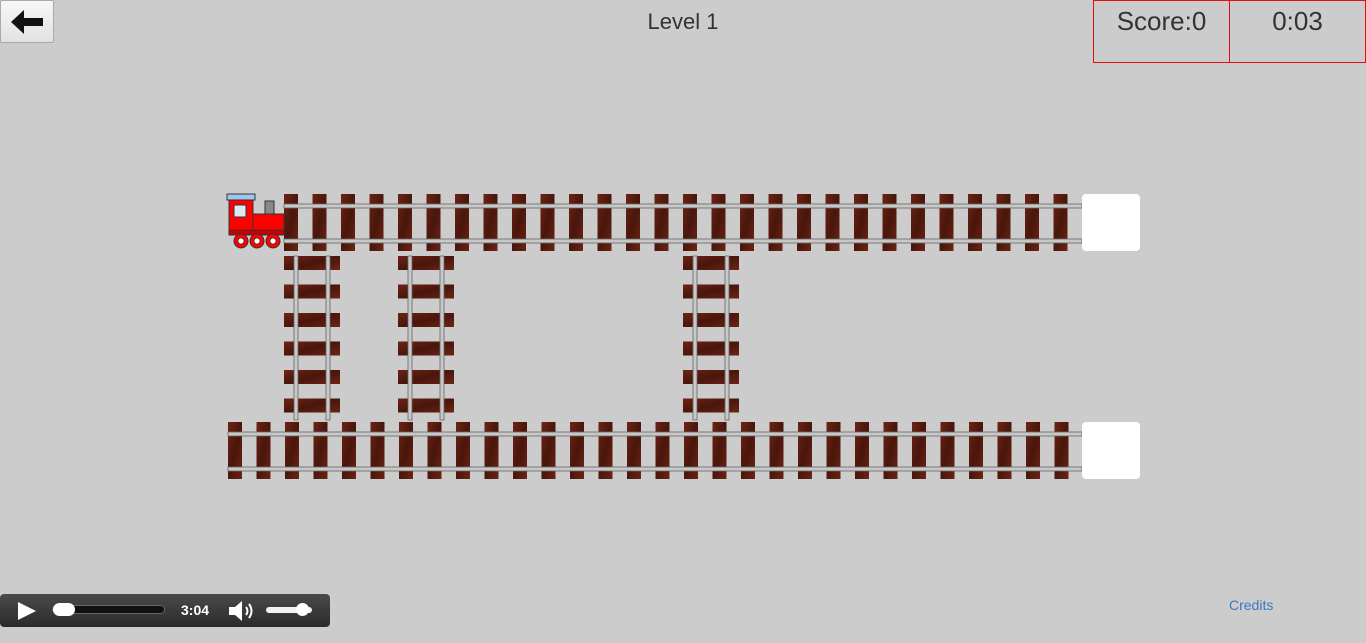  I want to click on time-display: 3:04, so click(195, 610).